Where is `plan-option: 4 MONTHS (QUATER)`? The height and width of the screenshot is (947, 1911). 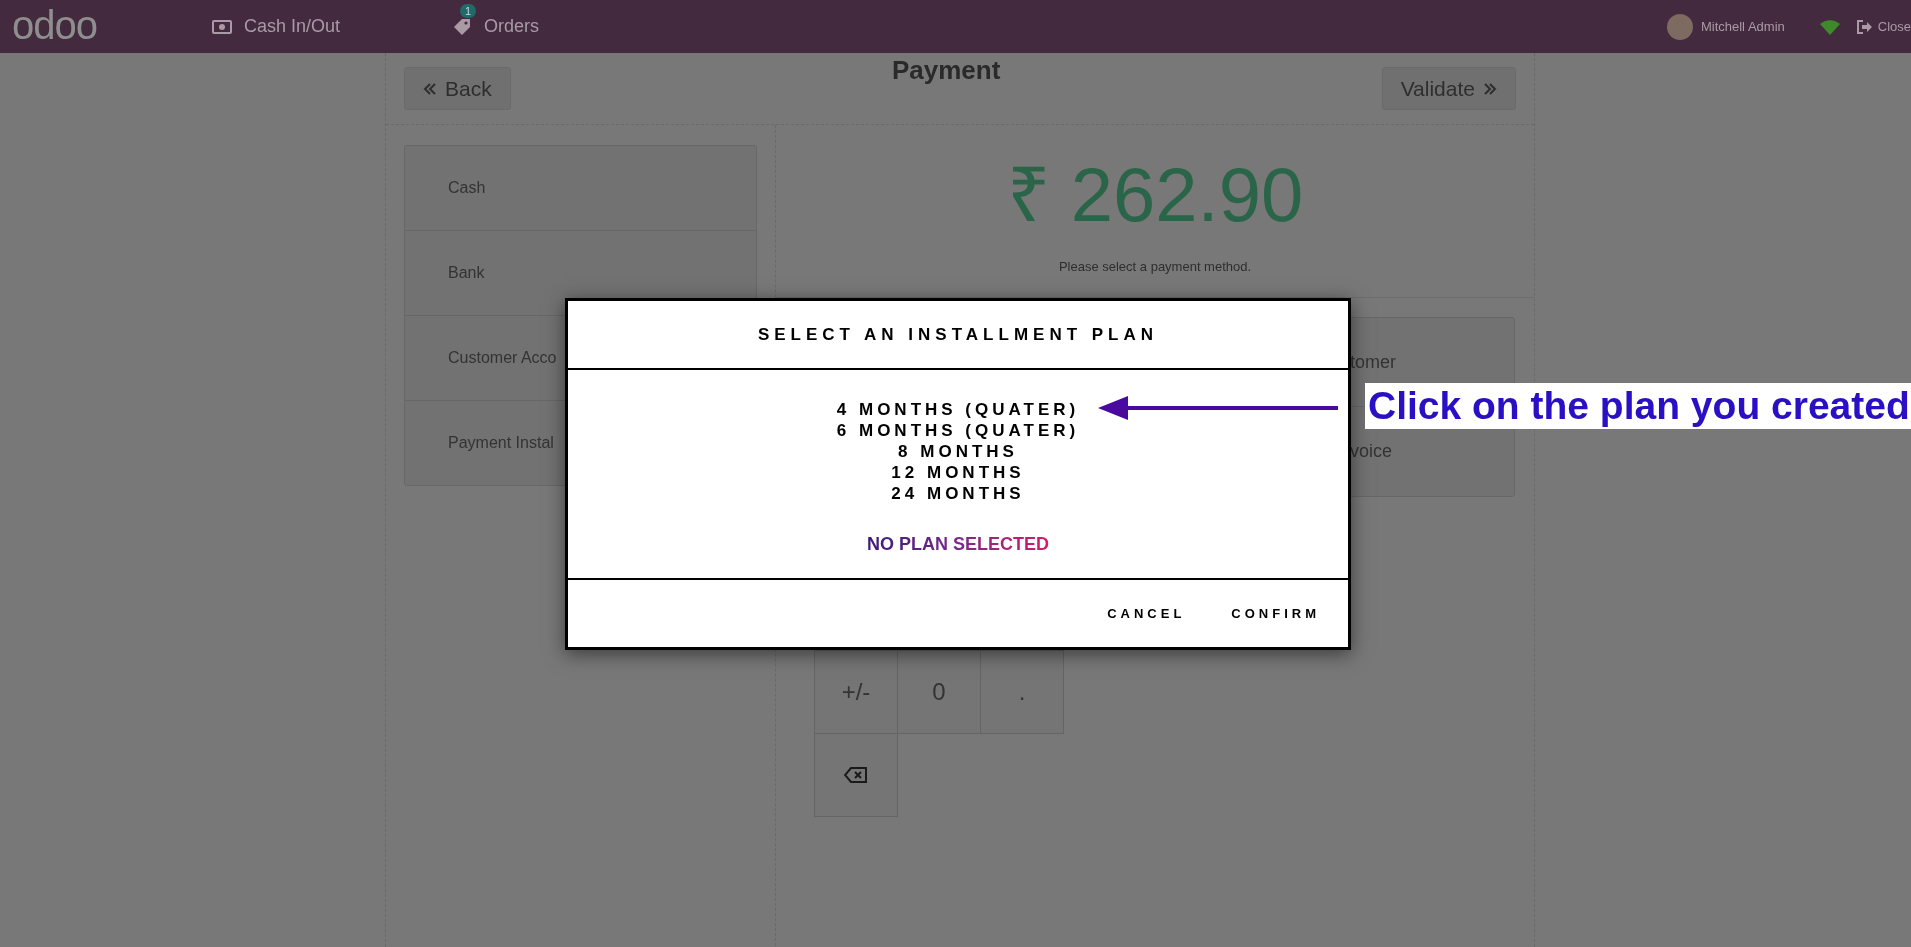
plan-option: 4 MONTHS (QUATER) is located at coordinates (958, 409).